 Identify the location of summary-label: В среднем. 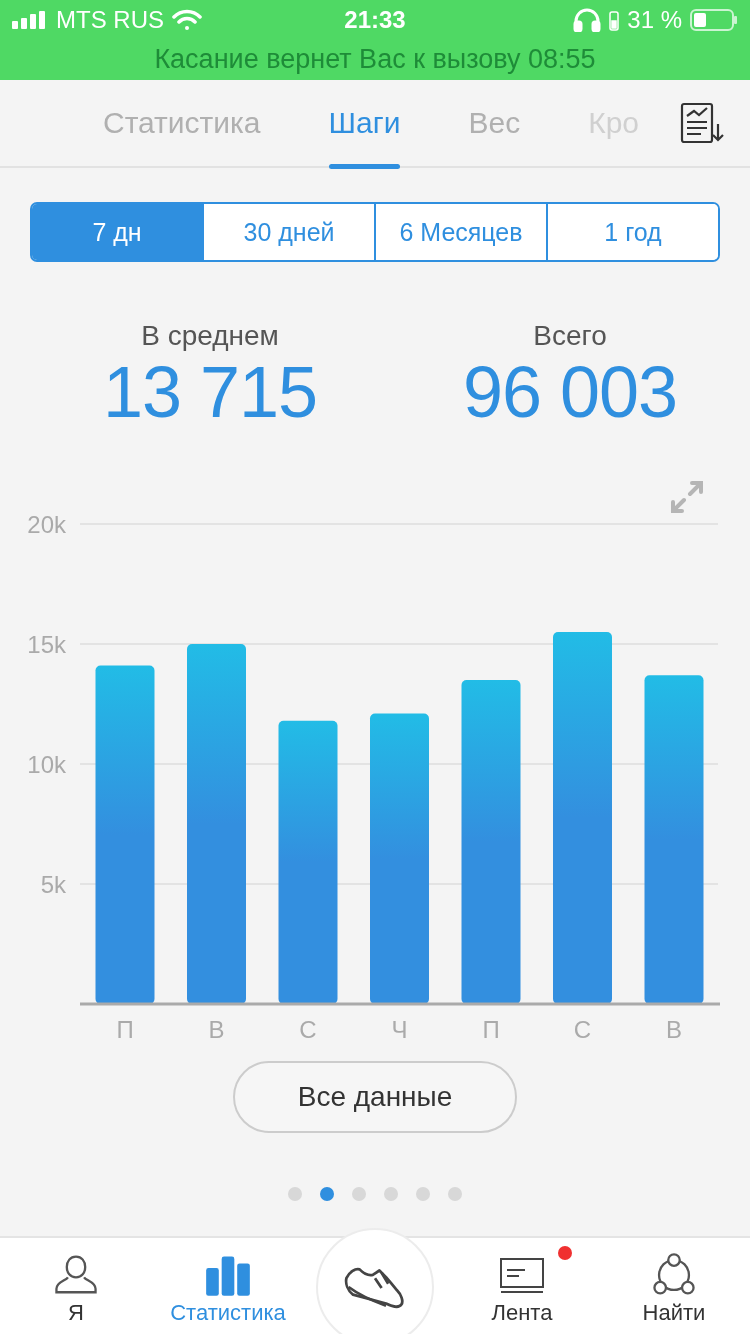
(210, 336).